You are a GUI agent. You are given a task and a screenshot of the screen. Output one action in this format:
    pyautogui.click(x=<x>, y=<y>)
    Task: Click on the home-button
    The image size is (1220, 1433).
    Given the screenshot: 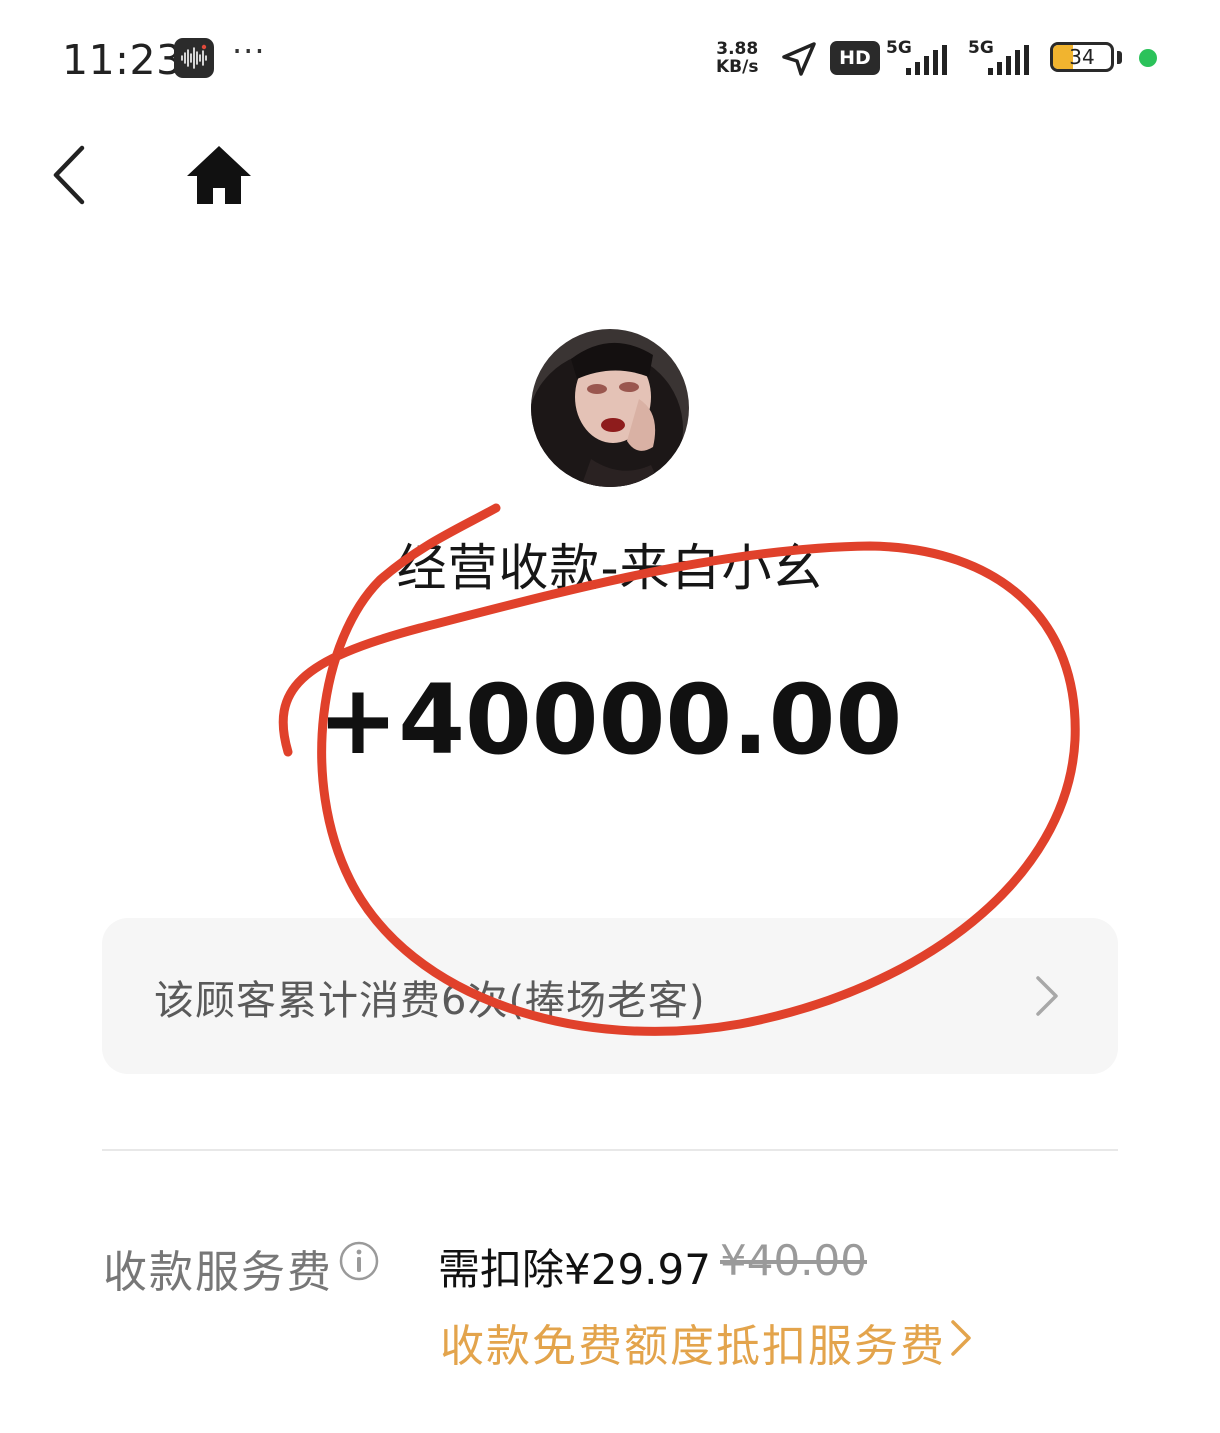 What is the action you would take?
    pyautogui.click(x=219, y=175)
    